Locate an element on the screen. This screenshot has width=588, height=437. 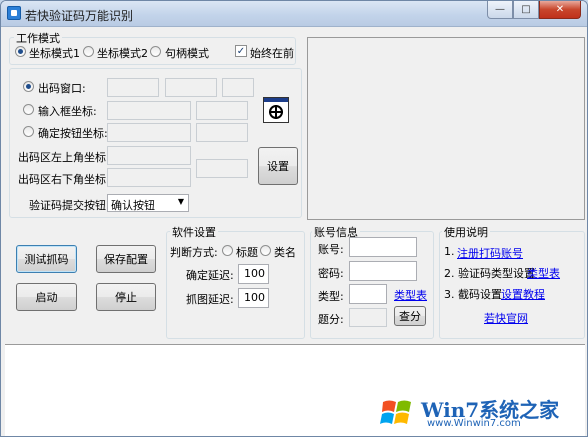
input-box-label: 输入框坐标: is located at coordinates (67, 111).